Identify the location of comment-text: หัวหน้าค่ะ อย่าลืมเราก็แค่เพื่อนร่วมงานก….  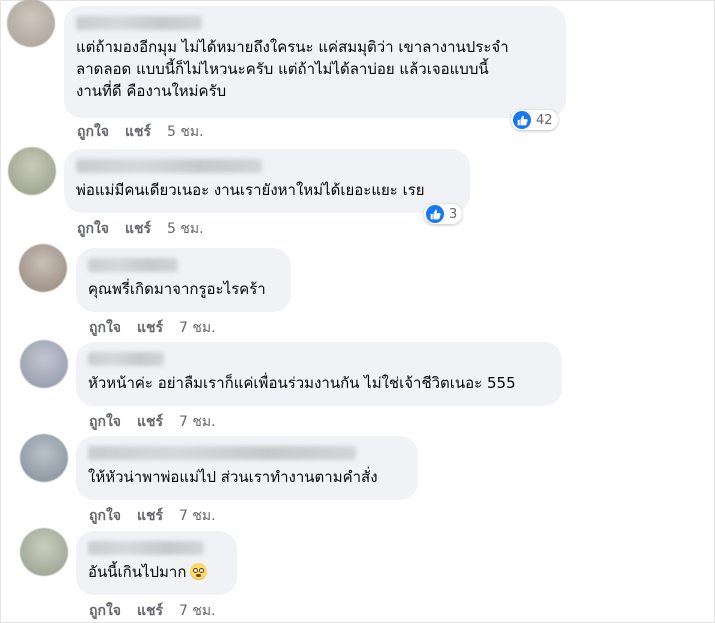
(302, 383).